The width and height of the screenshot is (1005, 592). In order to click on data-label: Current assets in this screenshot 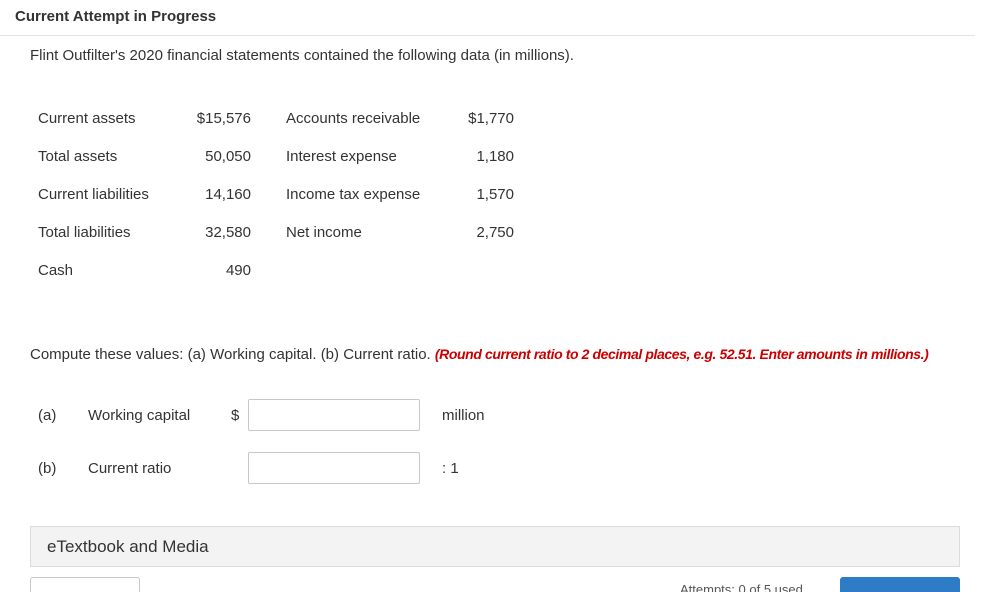, I will do `click(87, 118)`.